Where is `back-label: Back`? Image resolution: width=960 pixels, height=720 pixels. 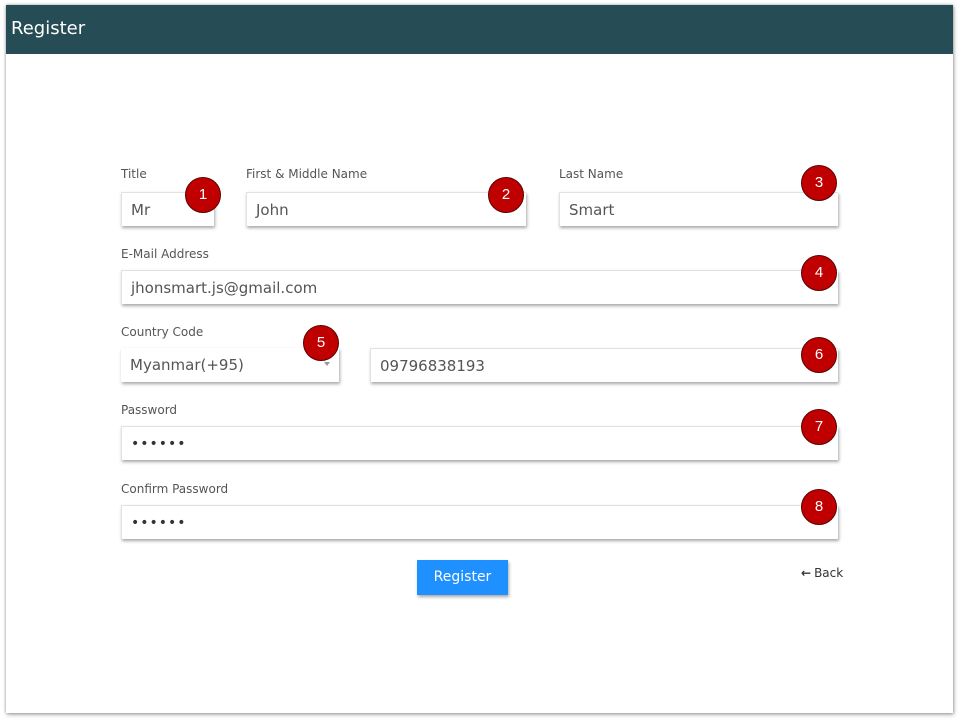 back-label: Back is located at coordinates (829, 573).